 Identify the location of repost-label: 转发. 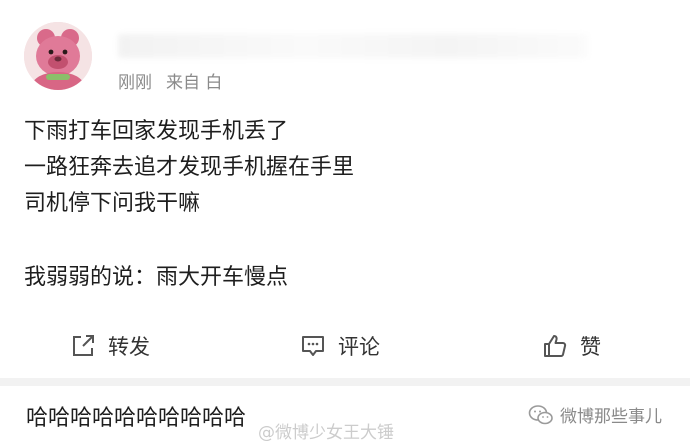
(129, 347).